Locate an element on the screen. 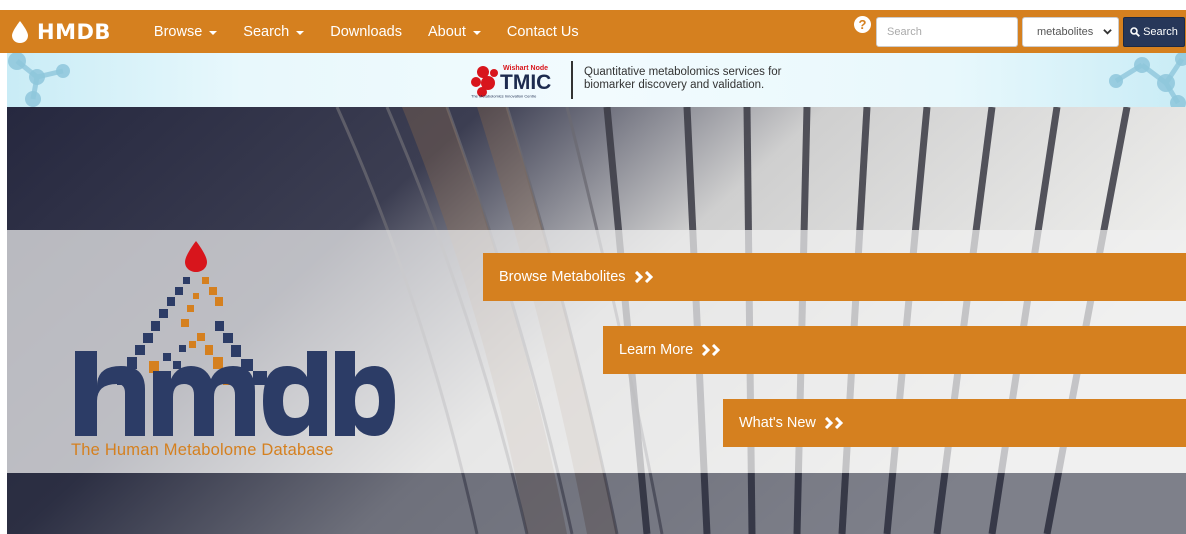  brand-link: HMDB is located at coordinates (61, 31).